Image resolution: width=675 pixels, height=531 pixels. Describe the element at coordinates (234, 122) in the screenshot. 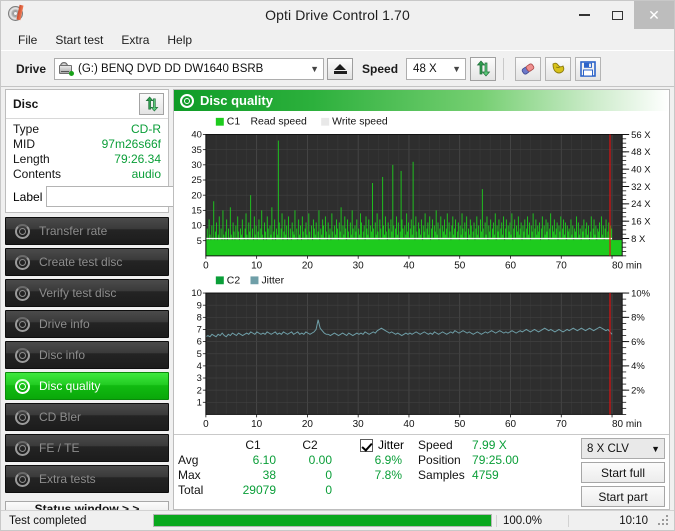

I see `svg-text: C1` at that location.